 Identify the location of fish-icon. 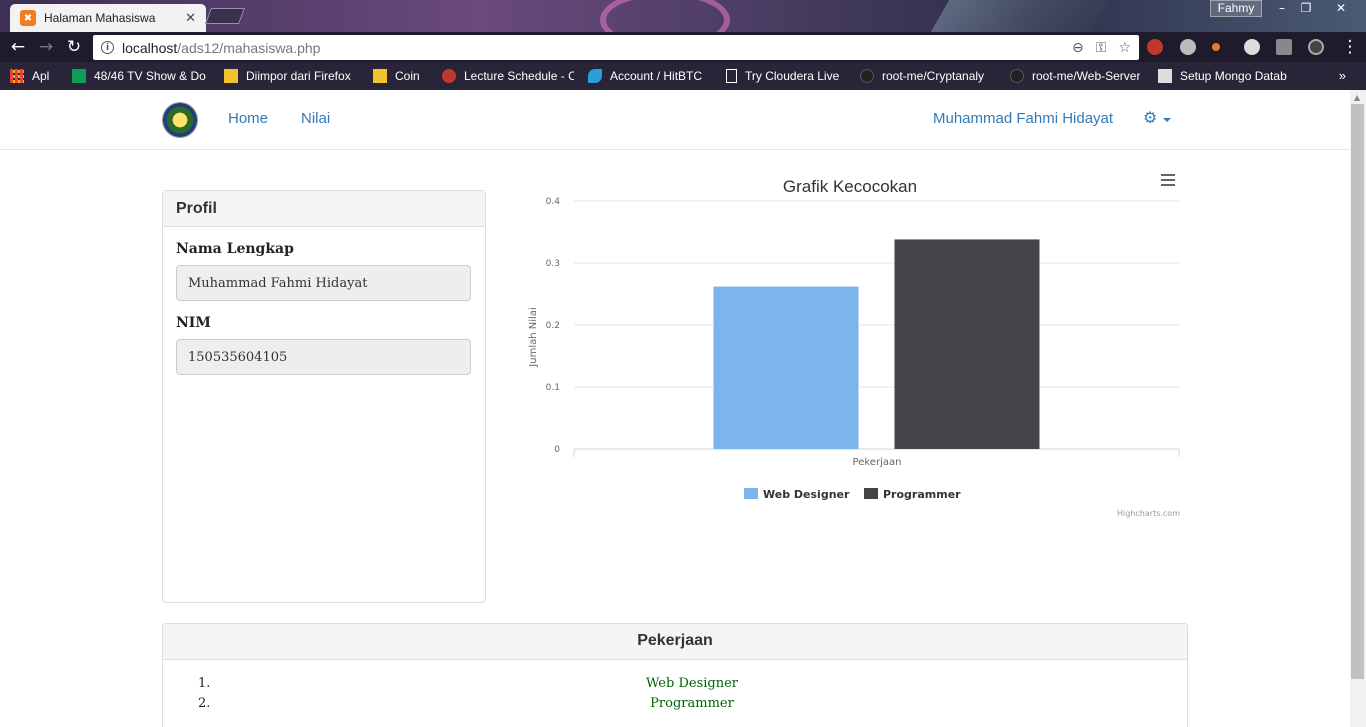
(595, 76).